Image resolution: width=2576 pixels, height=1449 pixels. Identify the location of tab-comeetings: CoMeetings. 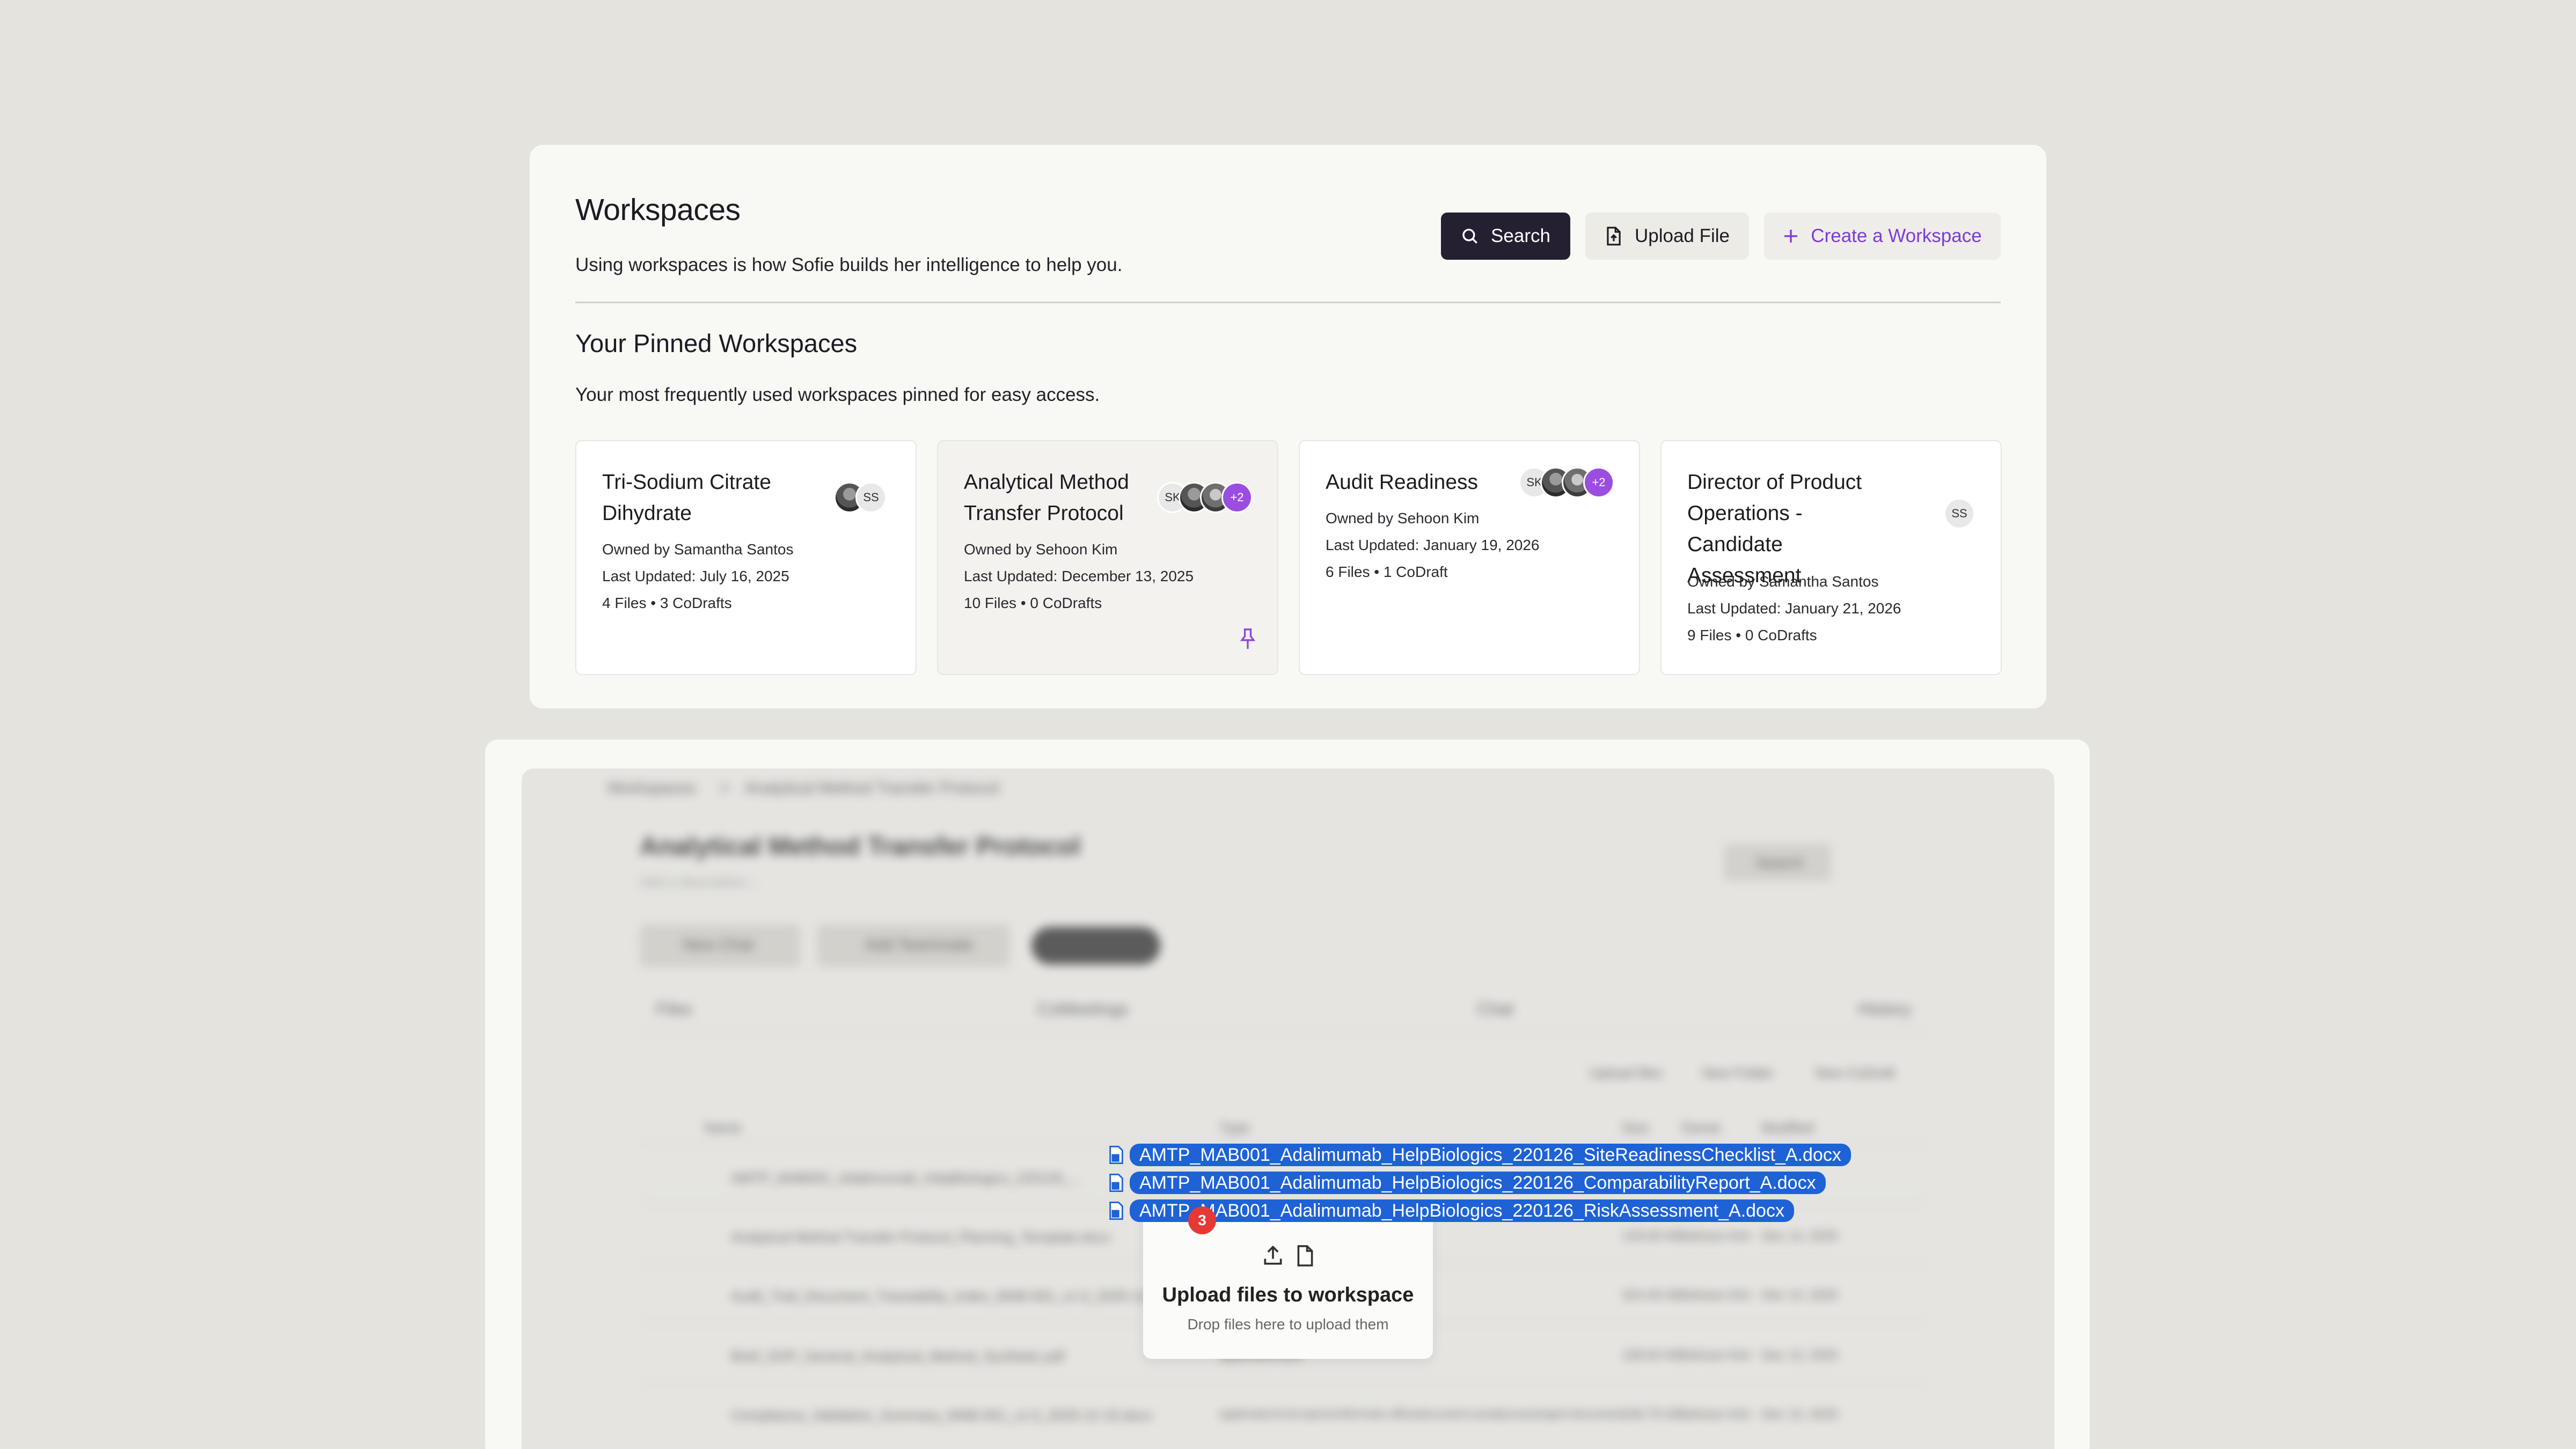
(1083, 1009).